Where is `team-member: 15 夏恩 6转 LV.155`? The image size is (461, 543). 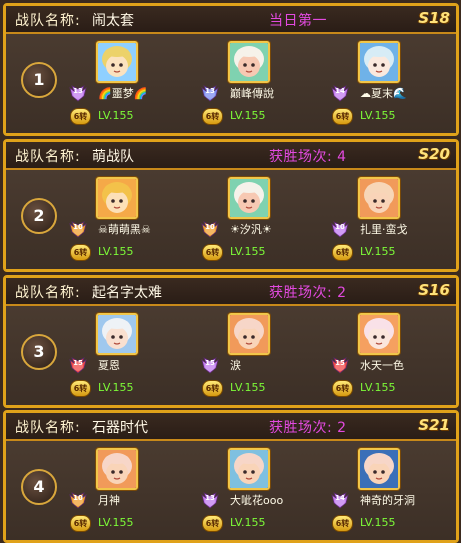 team-member: 15 夏恩 6转 LV.155 is located at coordinates (138, 356).